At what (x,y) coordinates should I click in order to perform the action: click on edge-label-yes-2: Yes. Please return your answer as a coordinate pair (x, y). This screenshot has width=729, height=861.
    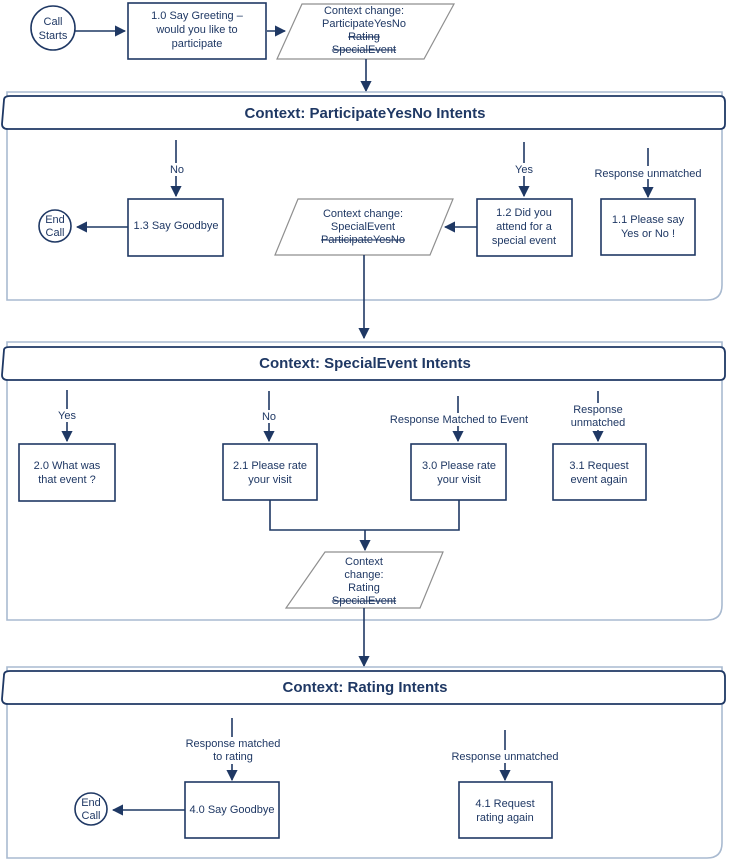
    Looking at the image, I should click on (67, 416).